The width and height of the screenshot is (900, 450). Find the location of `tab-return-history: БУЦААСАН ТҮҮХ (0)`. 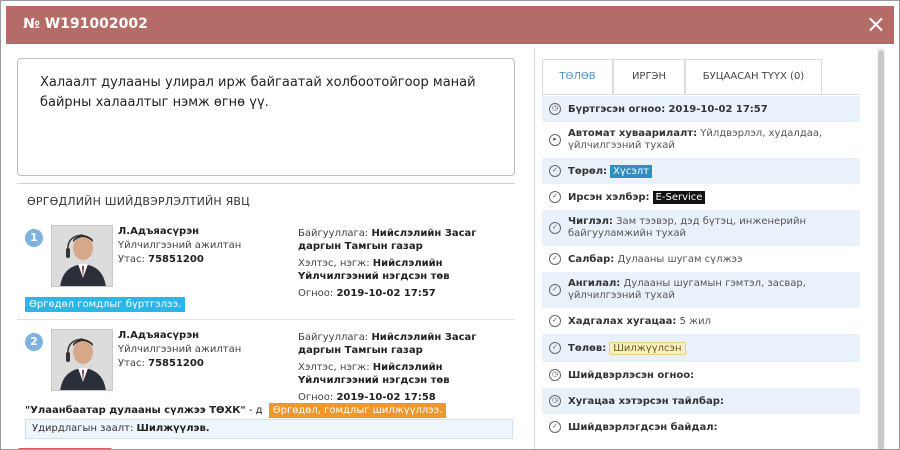

tab-return-history: БУЦААСАН ТҮҮХ (0) is located at coordinates (753, 77).